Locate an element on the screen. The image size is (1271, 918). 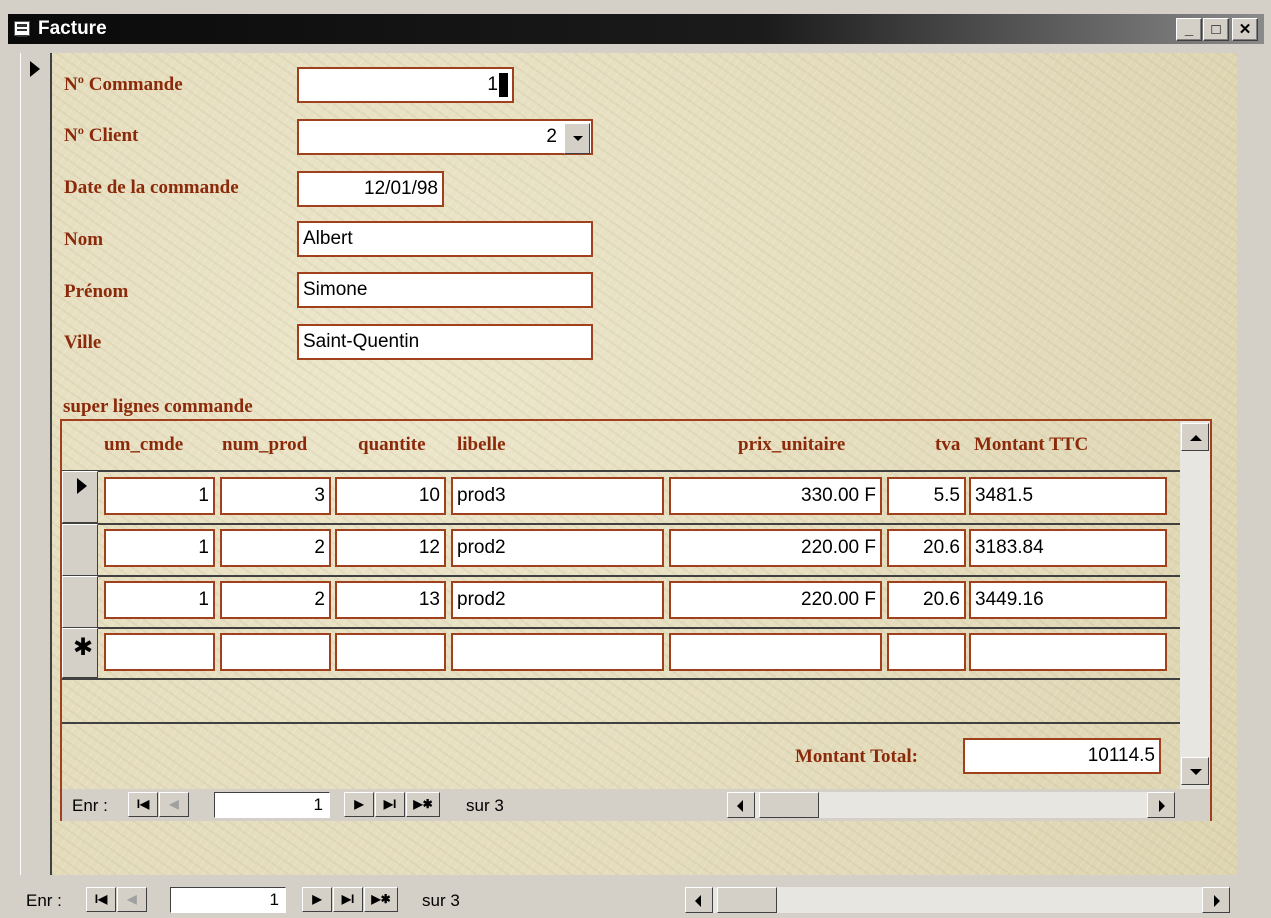
nom-field: Albert is located at coordinates (445, 239).